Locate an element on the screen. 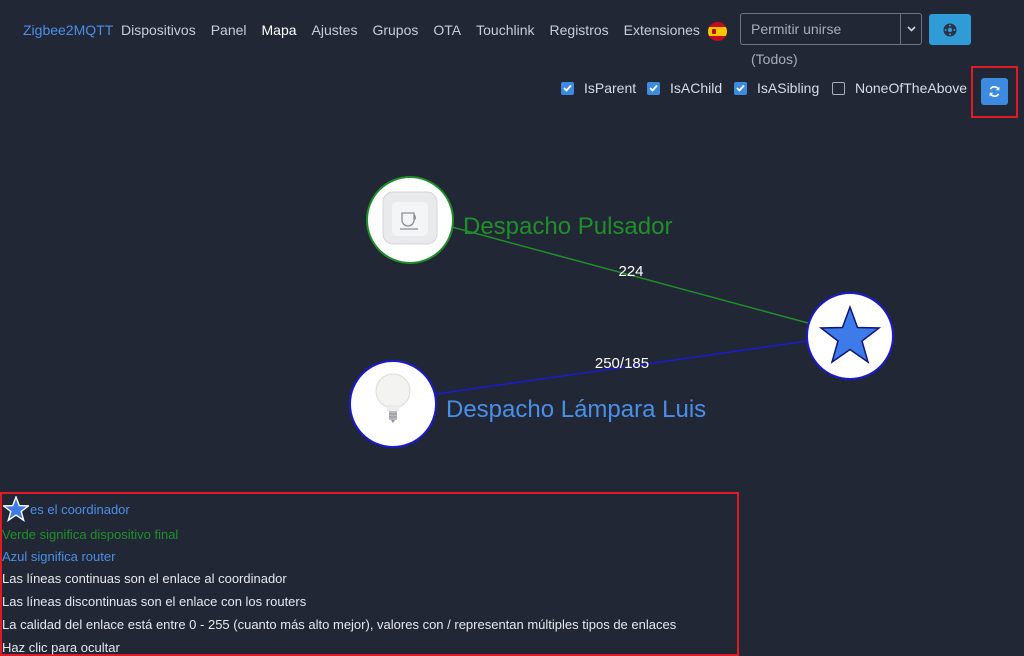  filter-isparent: IsParent is located at coordinates (598, 88).